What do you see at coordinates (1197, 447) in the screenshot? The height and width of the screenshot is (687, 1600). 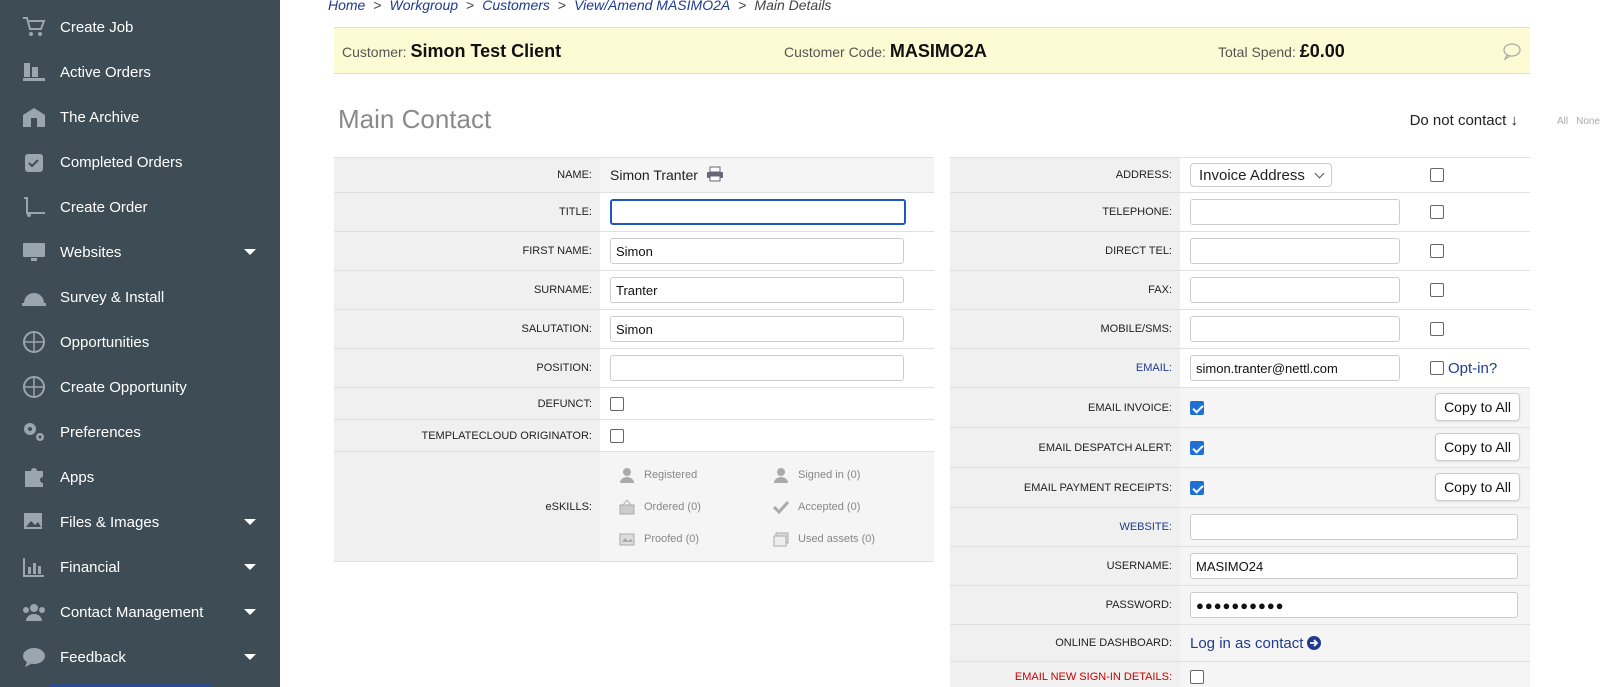 I see `email-despatch-checkbox` at bounding box center [1197, 447].